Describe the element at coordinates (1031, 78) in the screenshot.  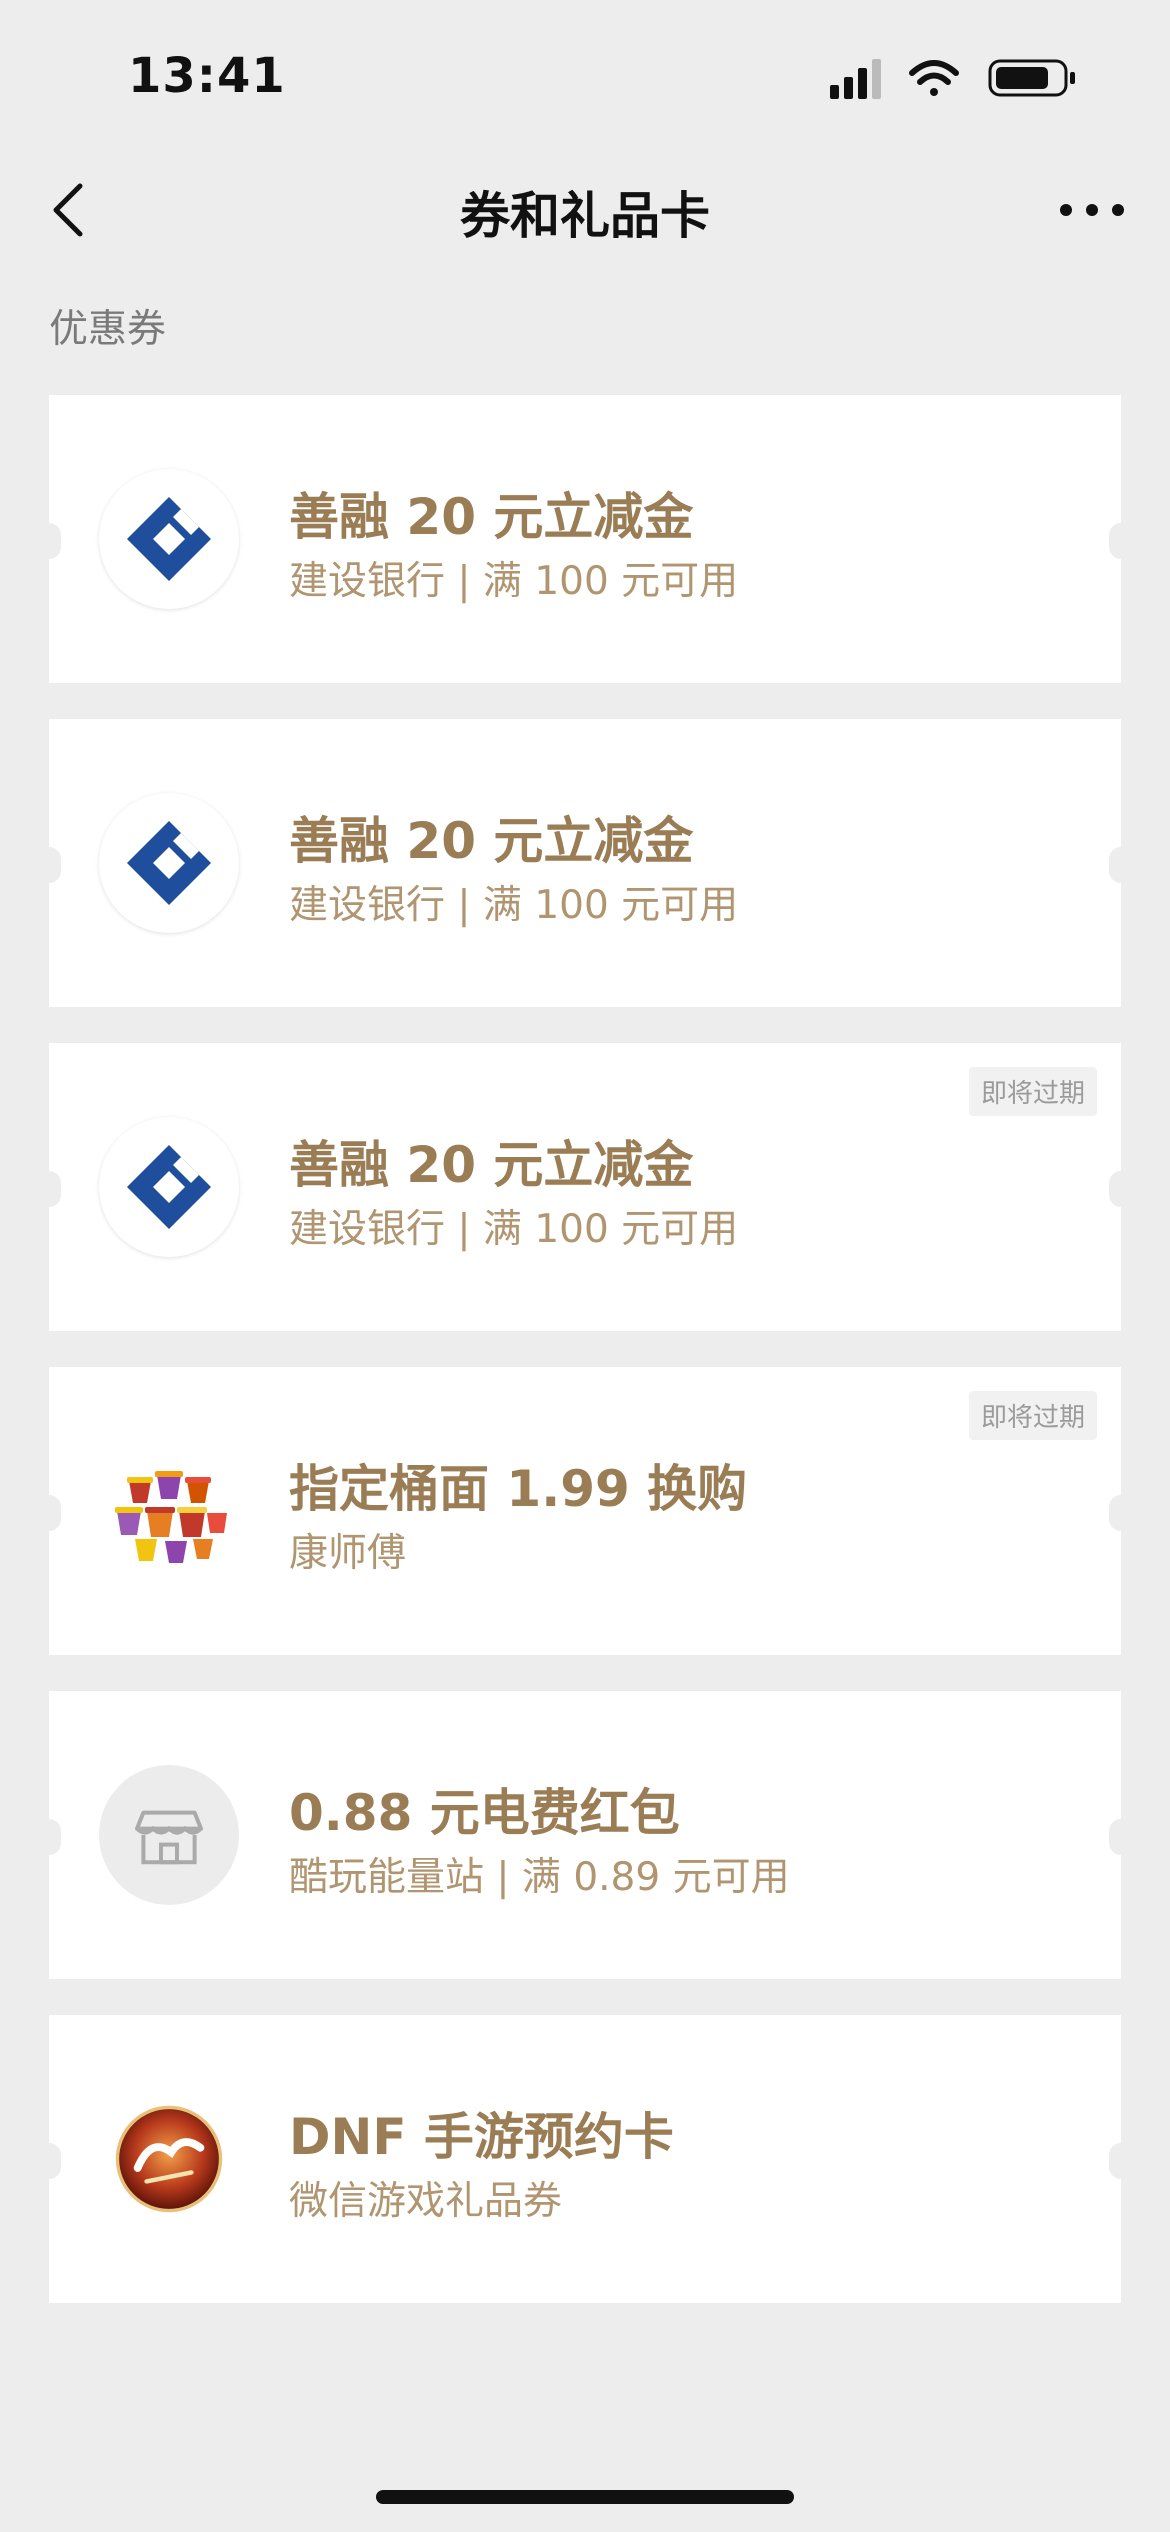
I see `battery-icon` at that location.